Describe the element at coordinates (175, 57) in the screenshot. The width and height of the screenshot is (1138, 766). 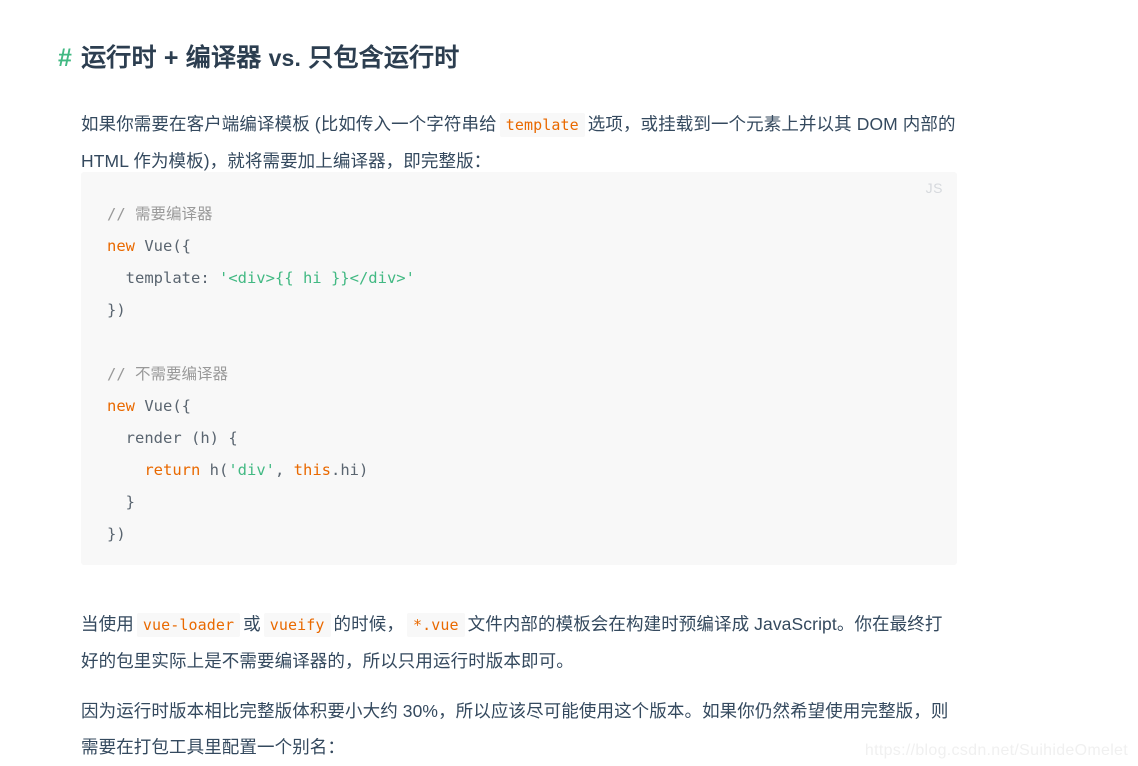
I see `heading-text-before: 运行时 + 编译器` at that location.